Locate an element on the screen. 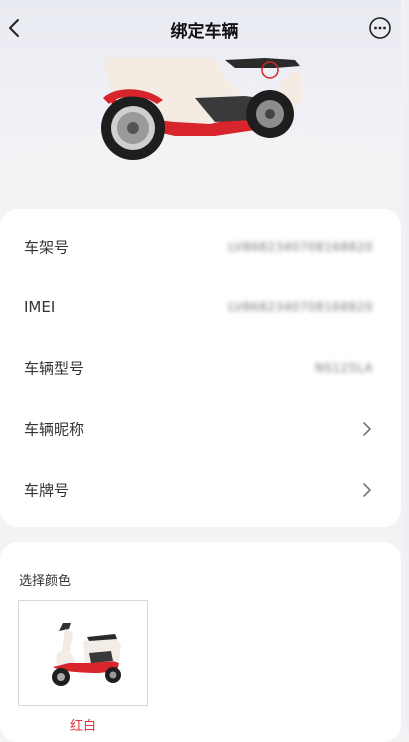  more-button is located at coordinates (380, 28).